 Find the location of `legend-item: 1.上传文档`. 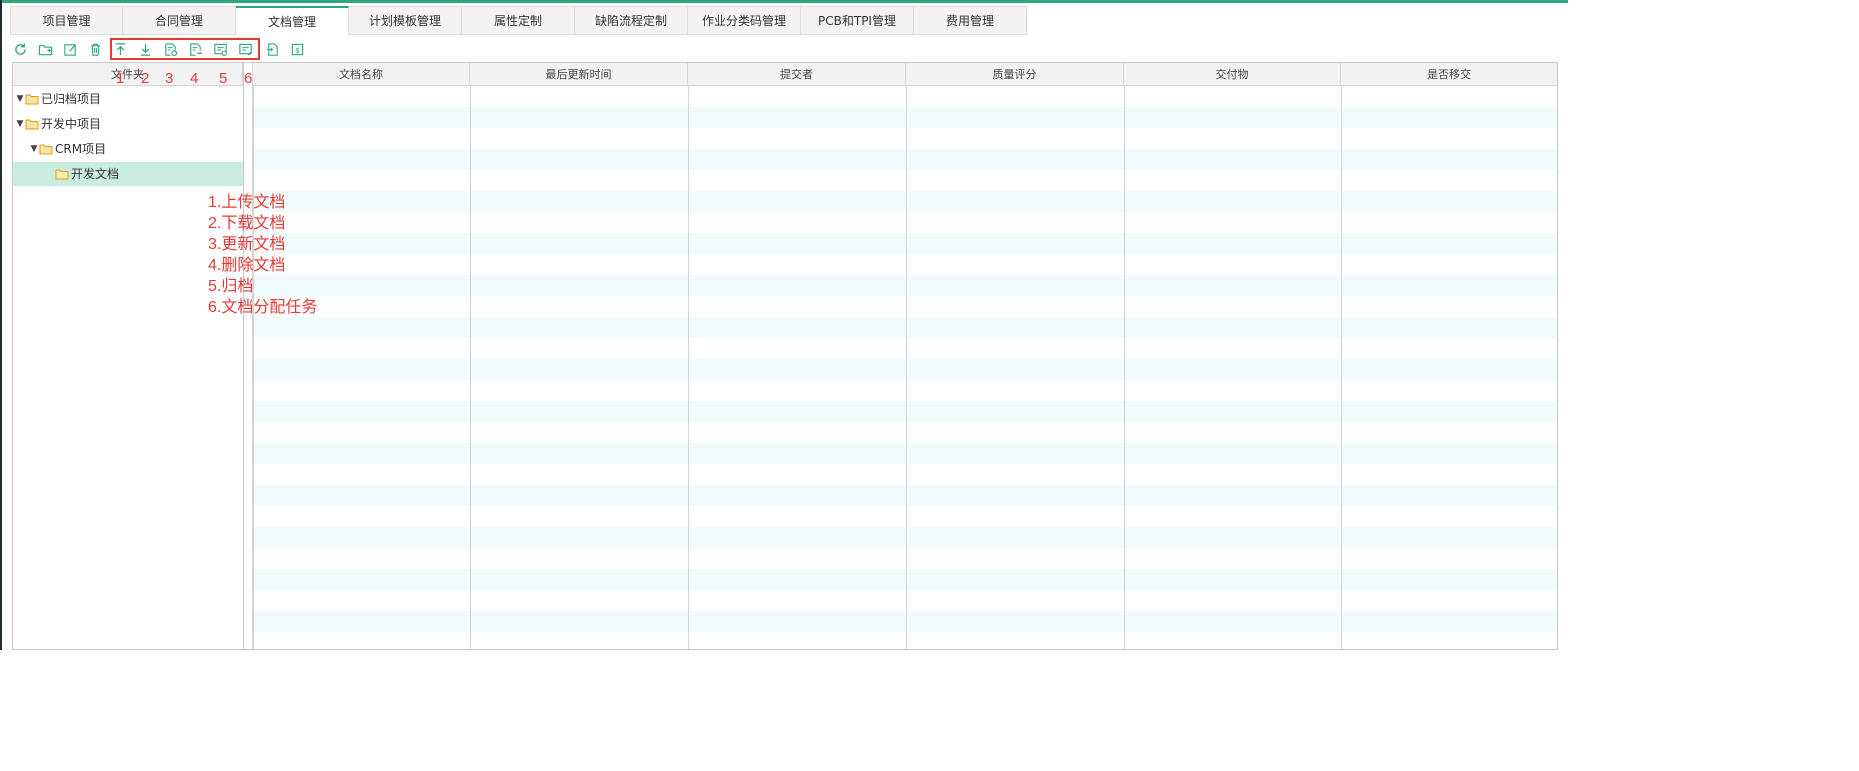

legend-item: 1.上传文档 is located at coordinates (247, 202).